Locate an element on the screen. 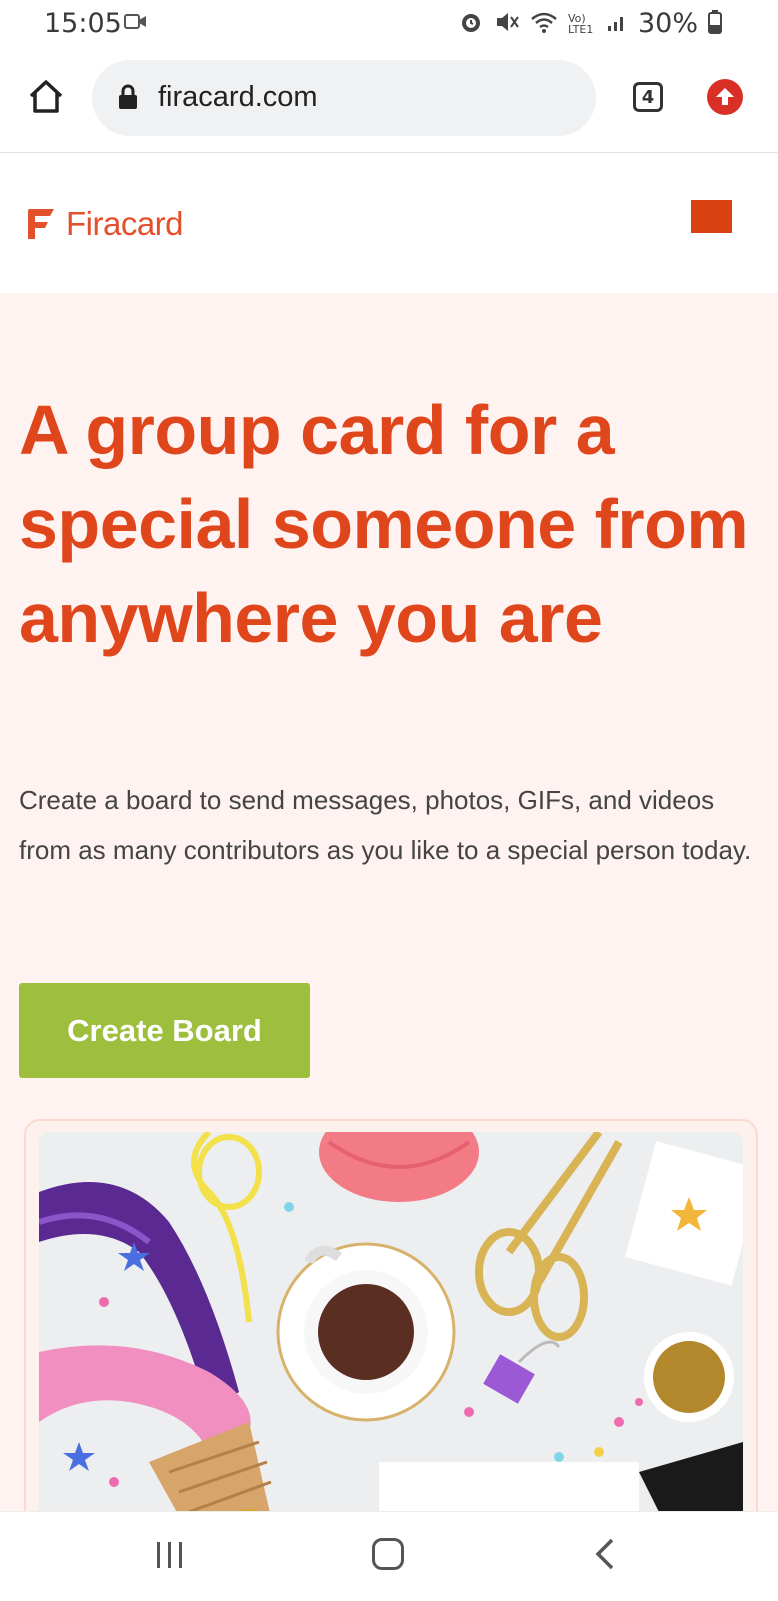 This screenshot has width=778, height=1601. battery-percent: 30% is located at coordinates (667, 23).